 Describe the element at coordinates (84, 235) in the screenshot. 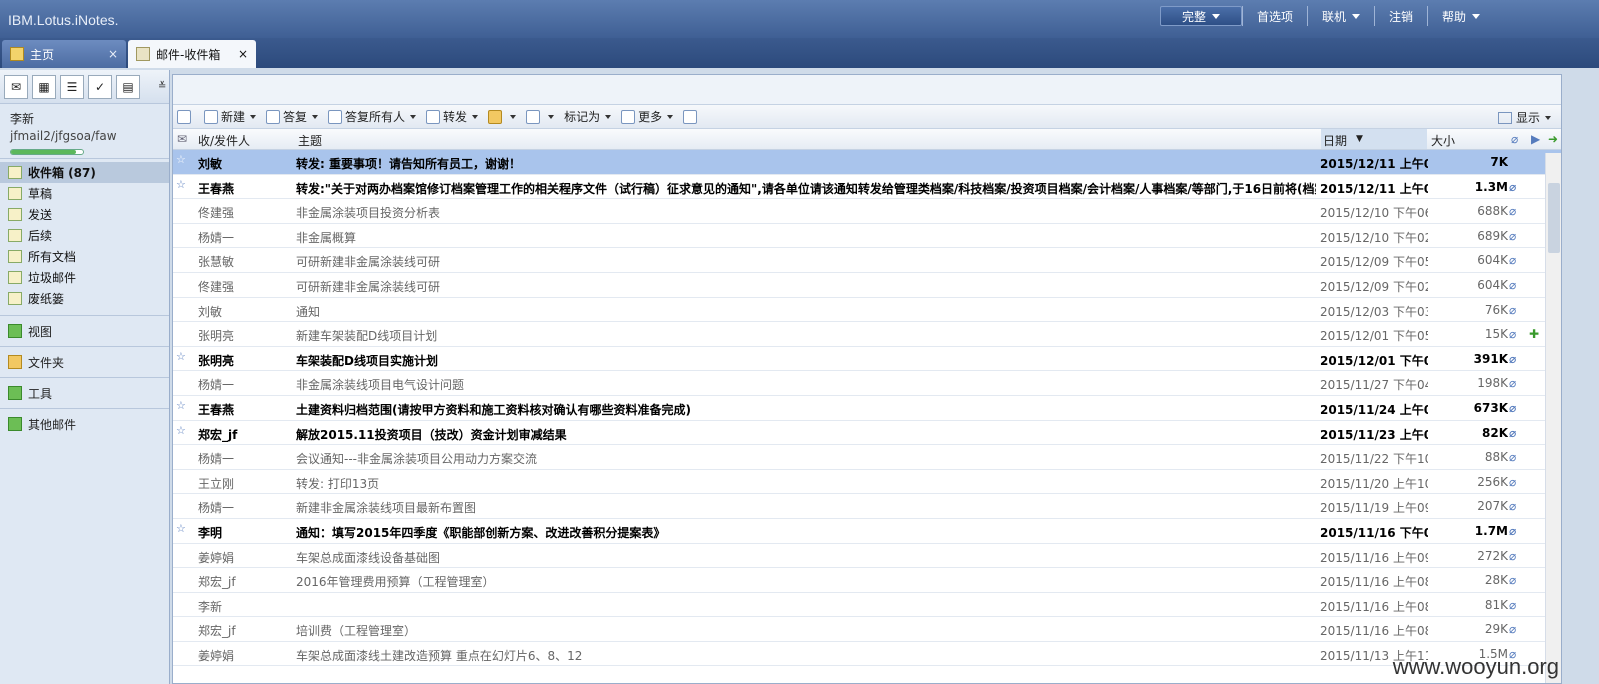

I see `nav-follow-up: 后续` at that location.